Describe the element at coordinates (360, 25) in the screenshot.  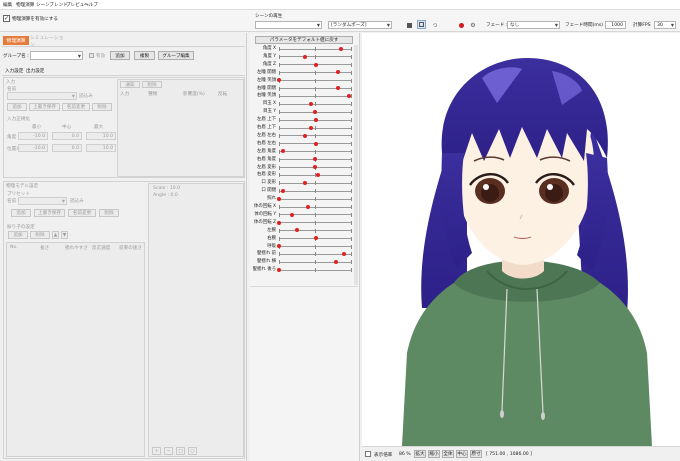
I see `pose-select: [ランダムポーズ] ▼` at that location.